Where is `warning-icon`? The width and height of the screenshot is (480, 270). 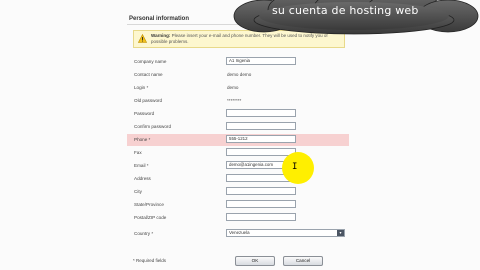
warning-icon is located at coordinates (142, 38).